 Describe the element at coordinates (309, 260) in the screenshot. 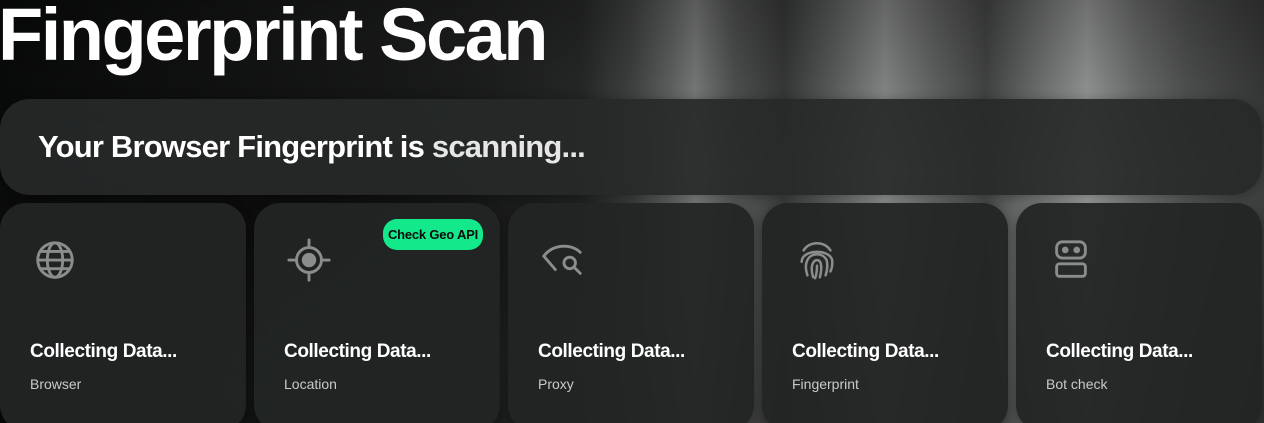

I see `crosshair-icon` at that location.